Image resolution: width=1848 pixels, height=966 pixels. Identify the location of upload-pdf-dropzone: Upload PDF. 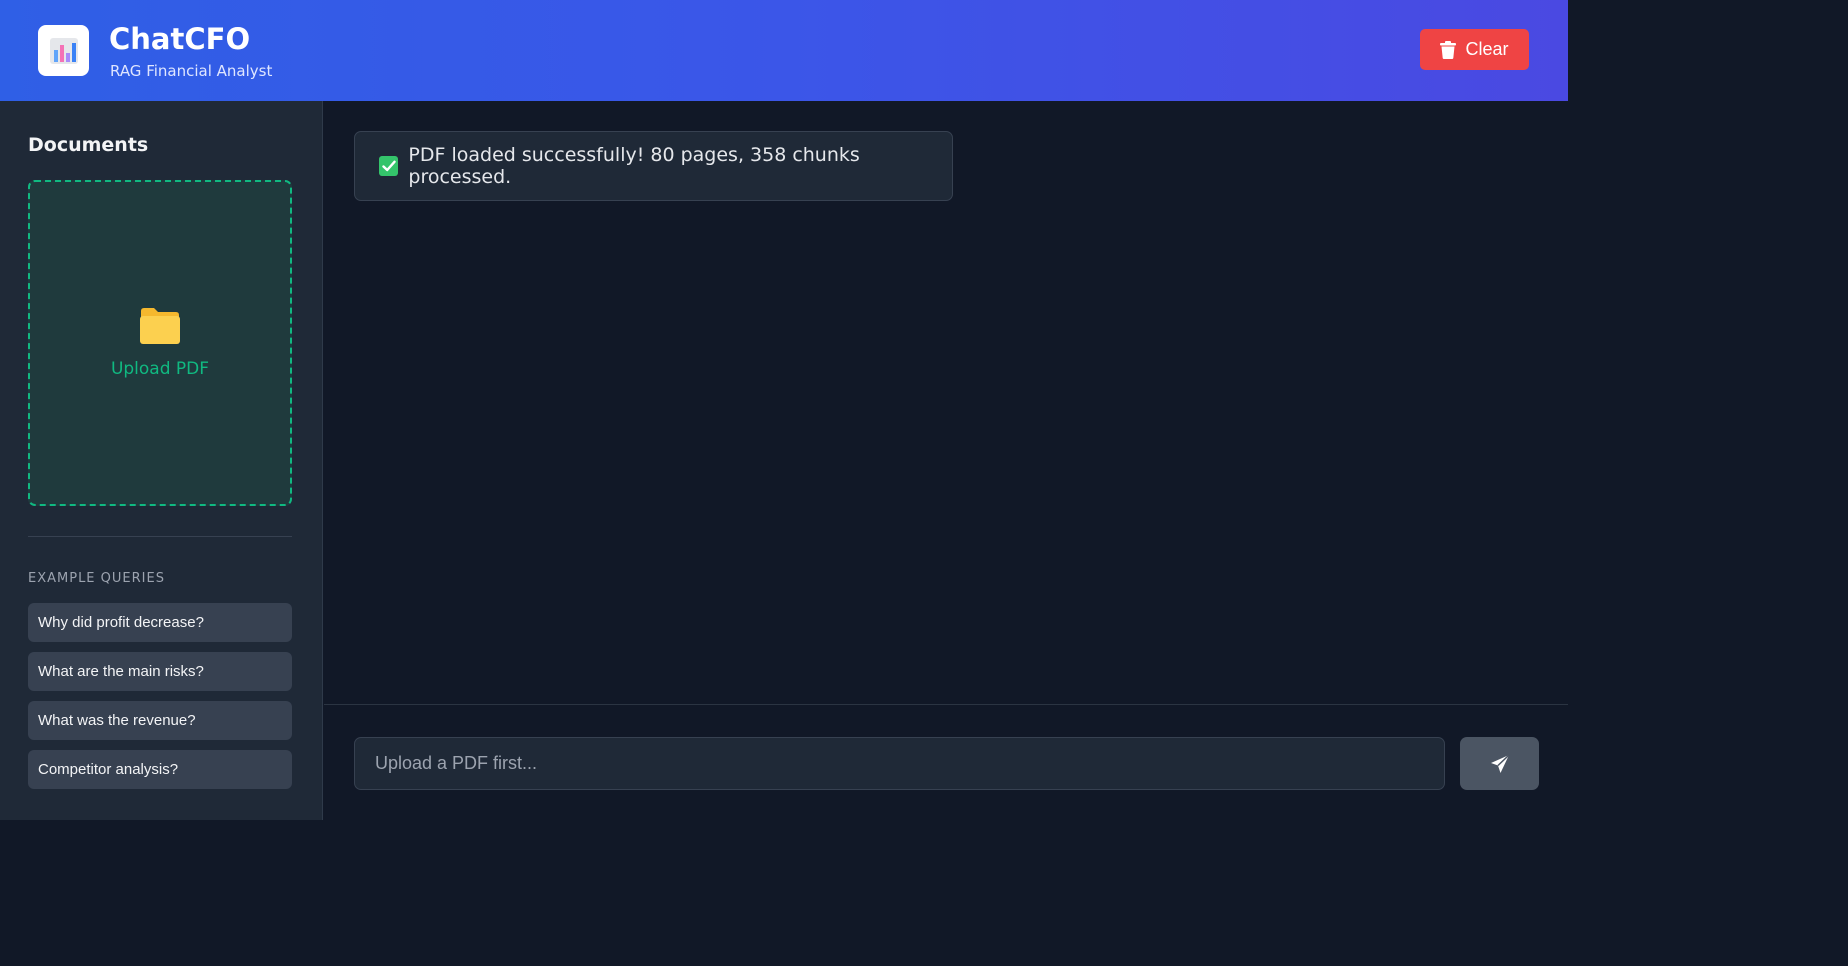
(160, 343).